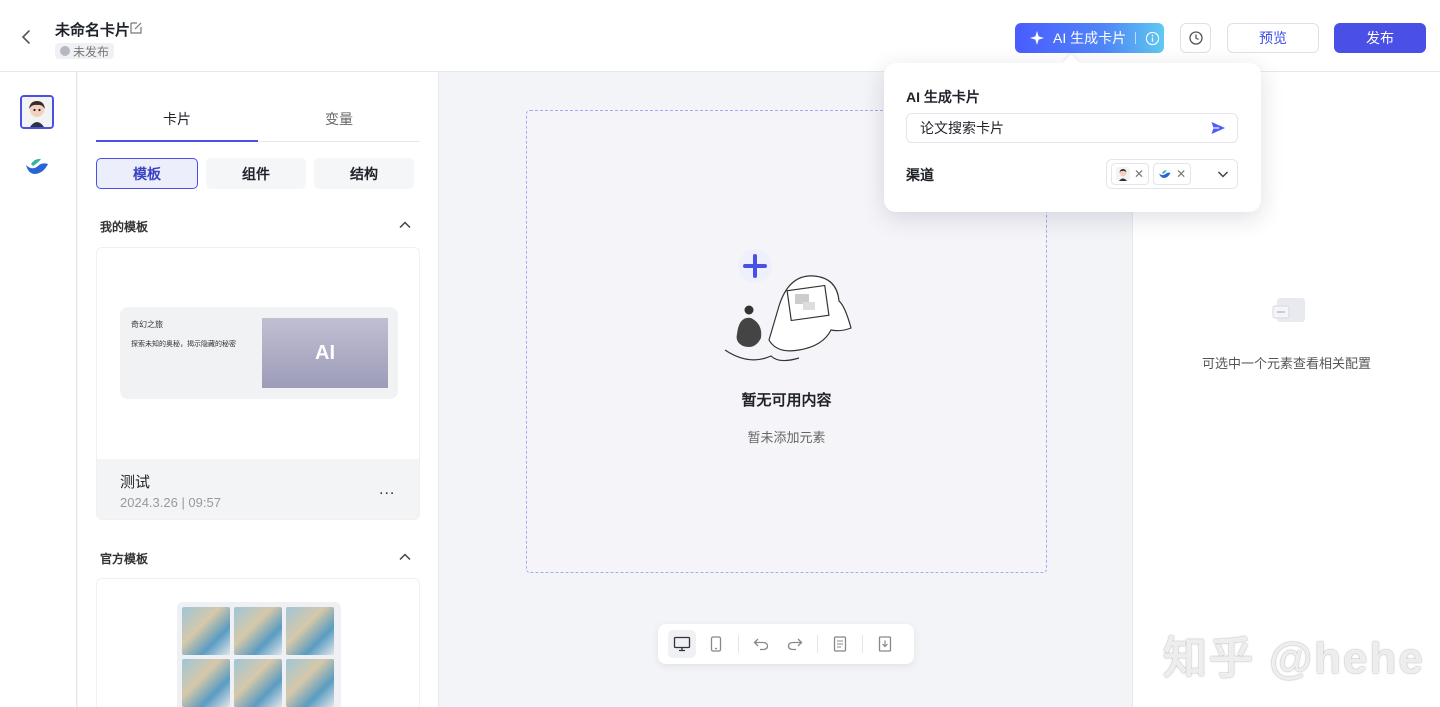 The image size is (1440, 707). What do you see at coordinates (65, 51) in the screenshot?
I see `clock-icon` at bounding box center [65, 51].